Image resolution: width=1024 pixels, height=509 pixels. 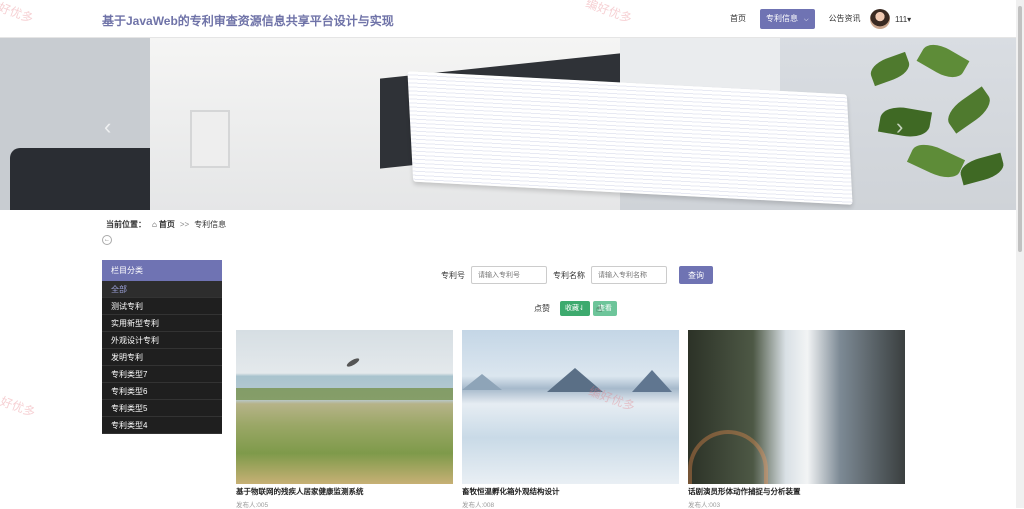 What do you see at coordinates (542, 308) in the screenshot?
I see `sort-like-label: 点赞` at bounding box center [542, 308].